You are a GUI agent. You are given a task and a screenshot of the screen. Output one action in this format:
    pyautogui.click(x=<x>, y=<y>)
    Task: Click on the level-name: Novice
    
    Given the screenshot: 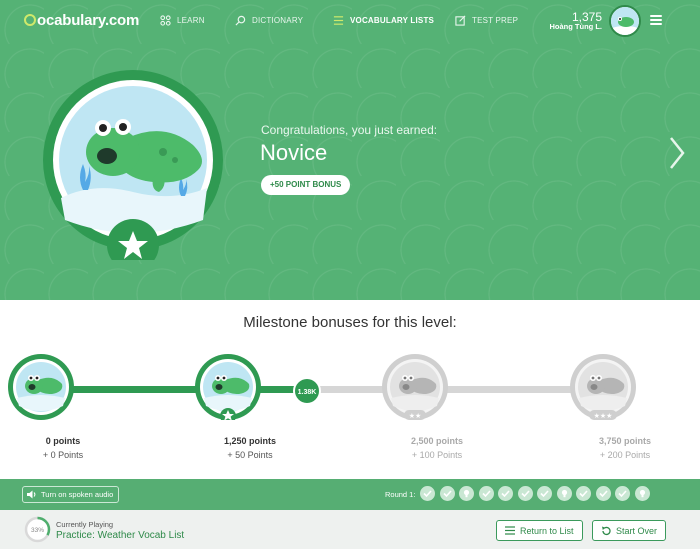 What is the action you would take?
    pyautogui.click(x=294, y=152)
    